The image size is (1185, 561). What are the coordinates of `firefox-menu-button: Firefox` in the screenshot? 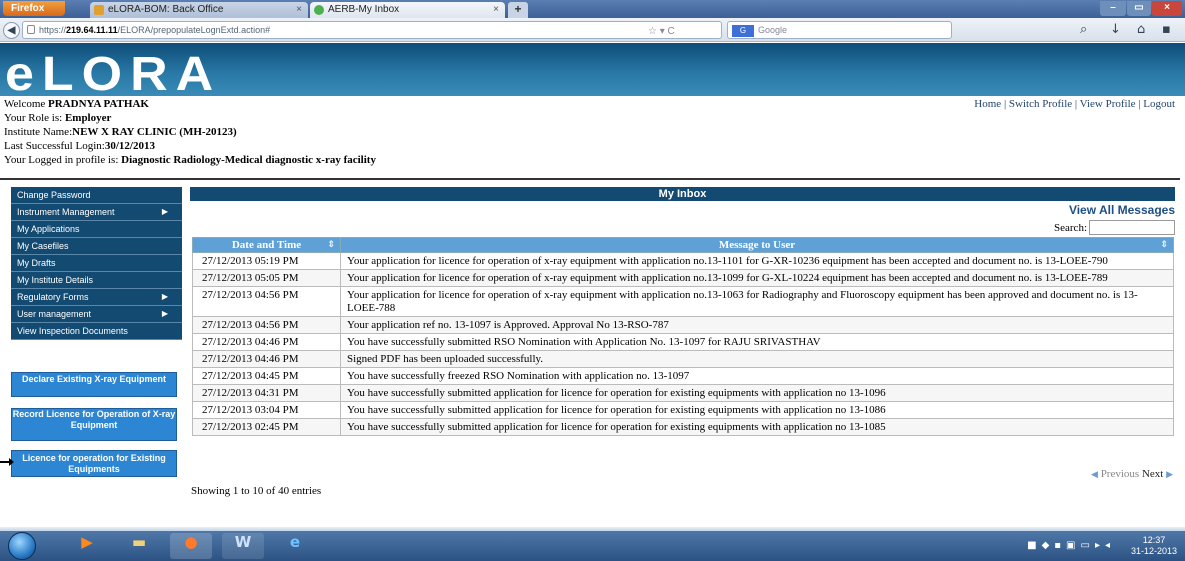 It's located at (34, 8).